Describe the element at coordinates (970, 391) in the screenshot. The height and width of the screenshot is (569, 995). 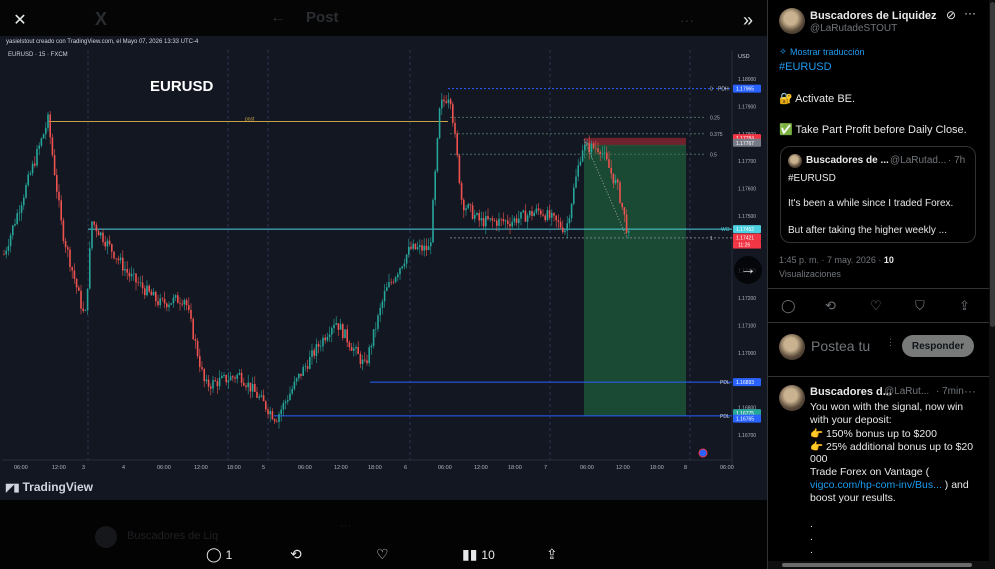
I see `reply-more-icon: ···` at that location.